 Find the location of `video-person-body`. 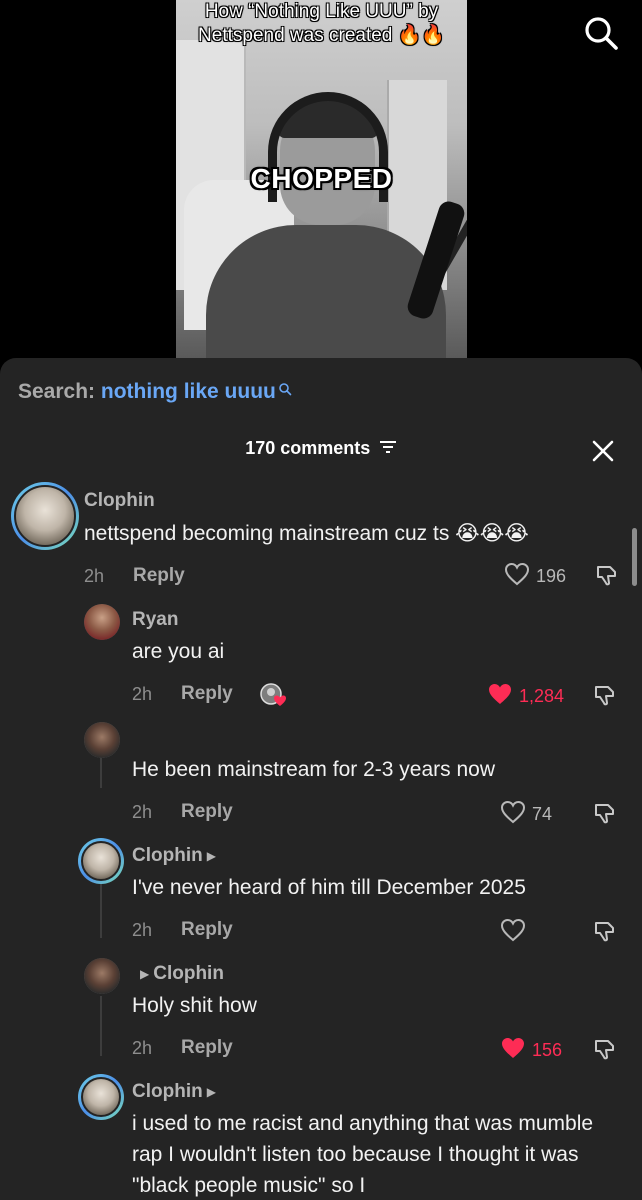

video-person-body is located at coordinates (326, 291).